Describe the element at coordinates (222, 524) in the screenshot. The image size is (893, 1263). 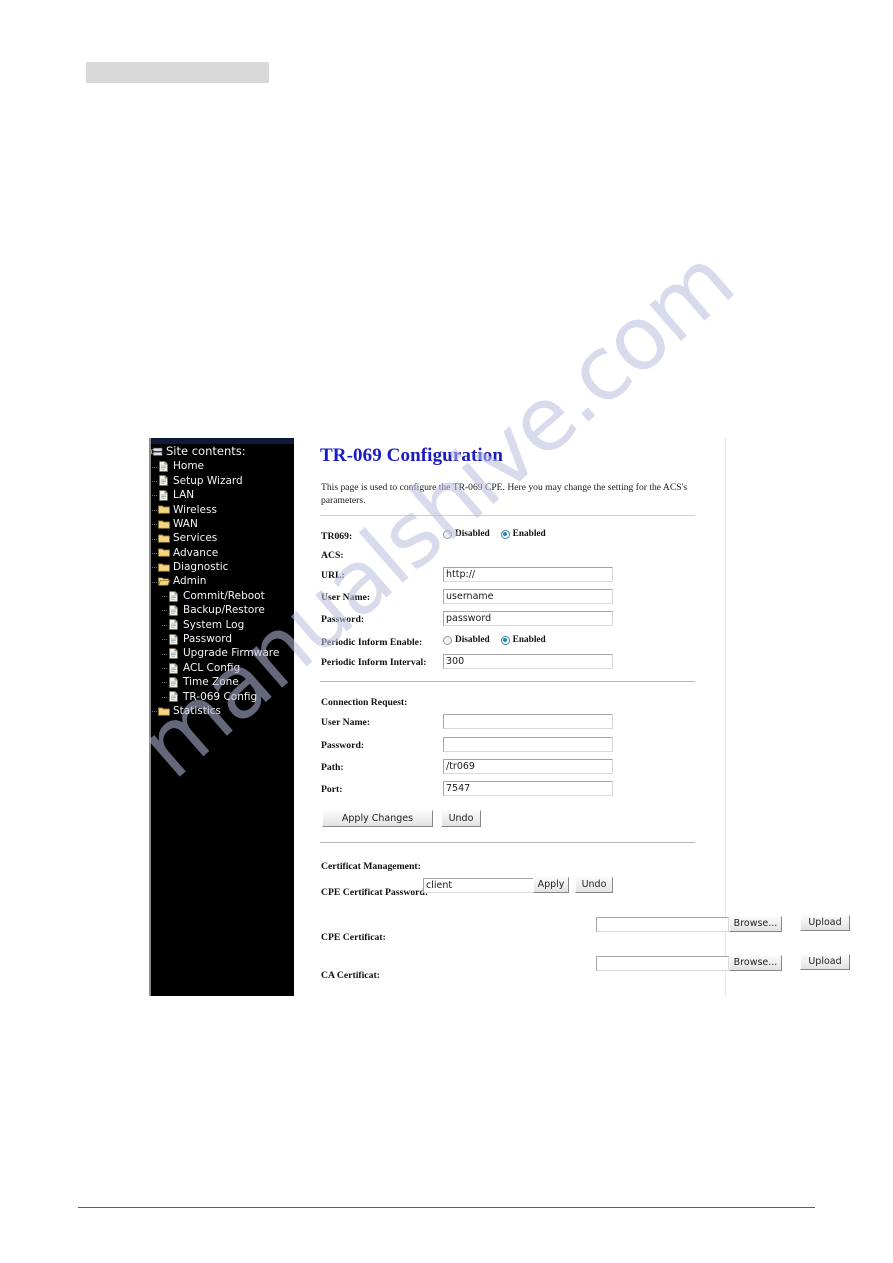
I see `sidebar-item-wan: WAN` at that location.